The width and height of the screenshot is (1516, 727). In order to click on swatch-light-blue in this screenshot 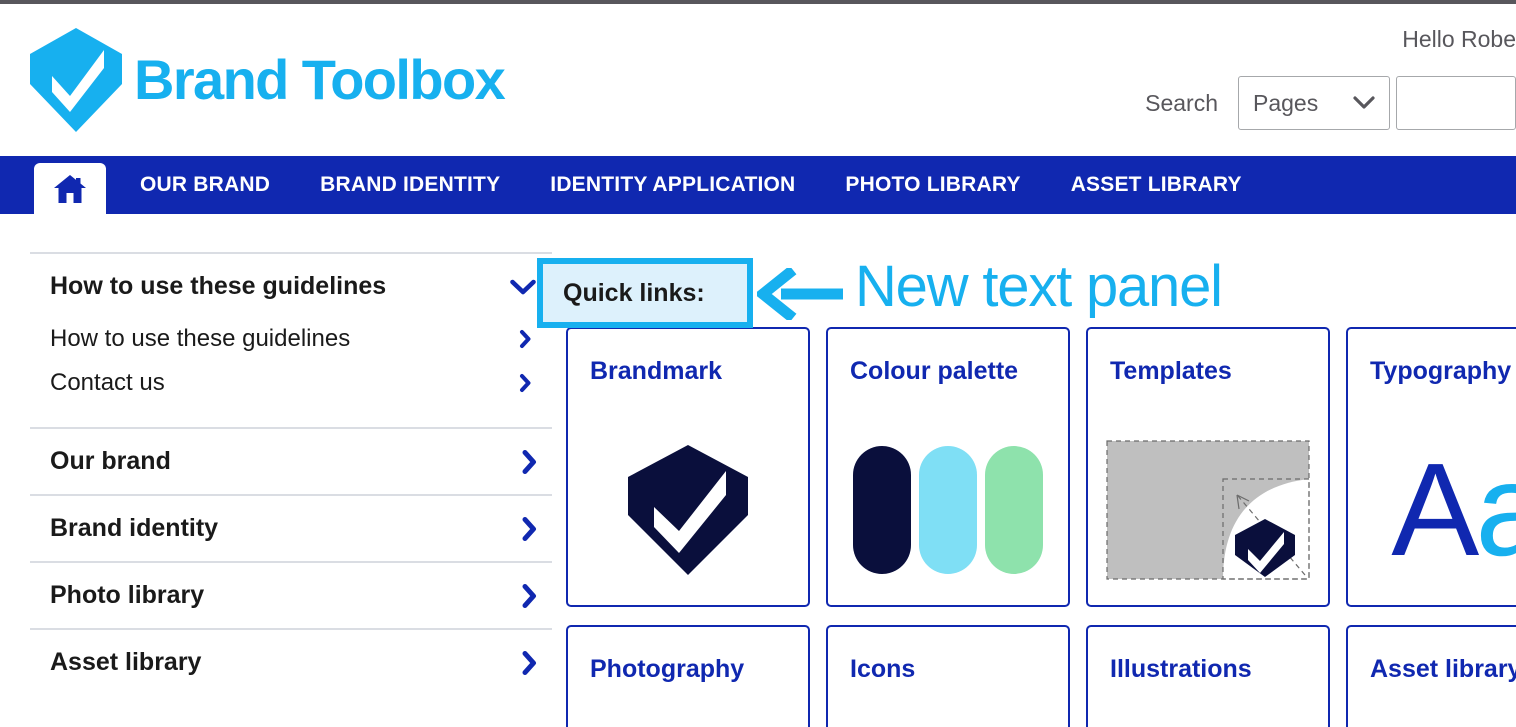, I will do `click(948, 510)`.